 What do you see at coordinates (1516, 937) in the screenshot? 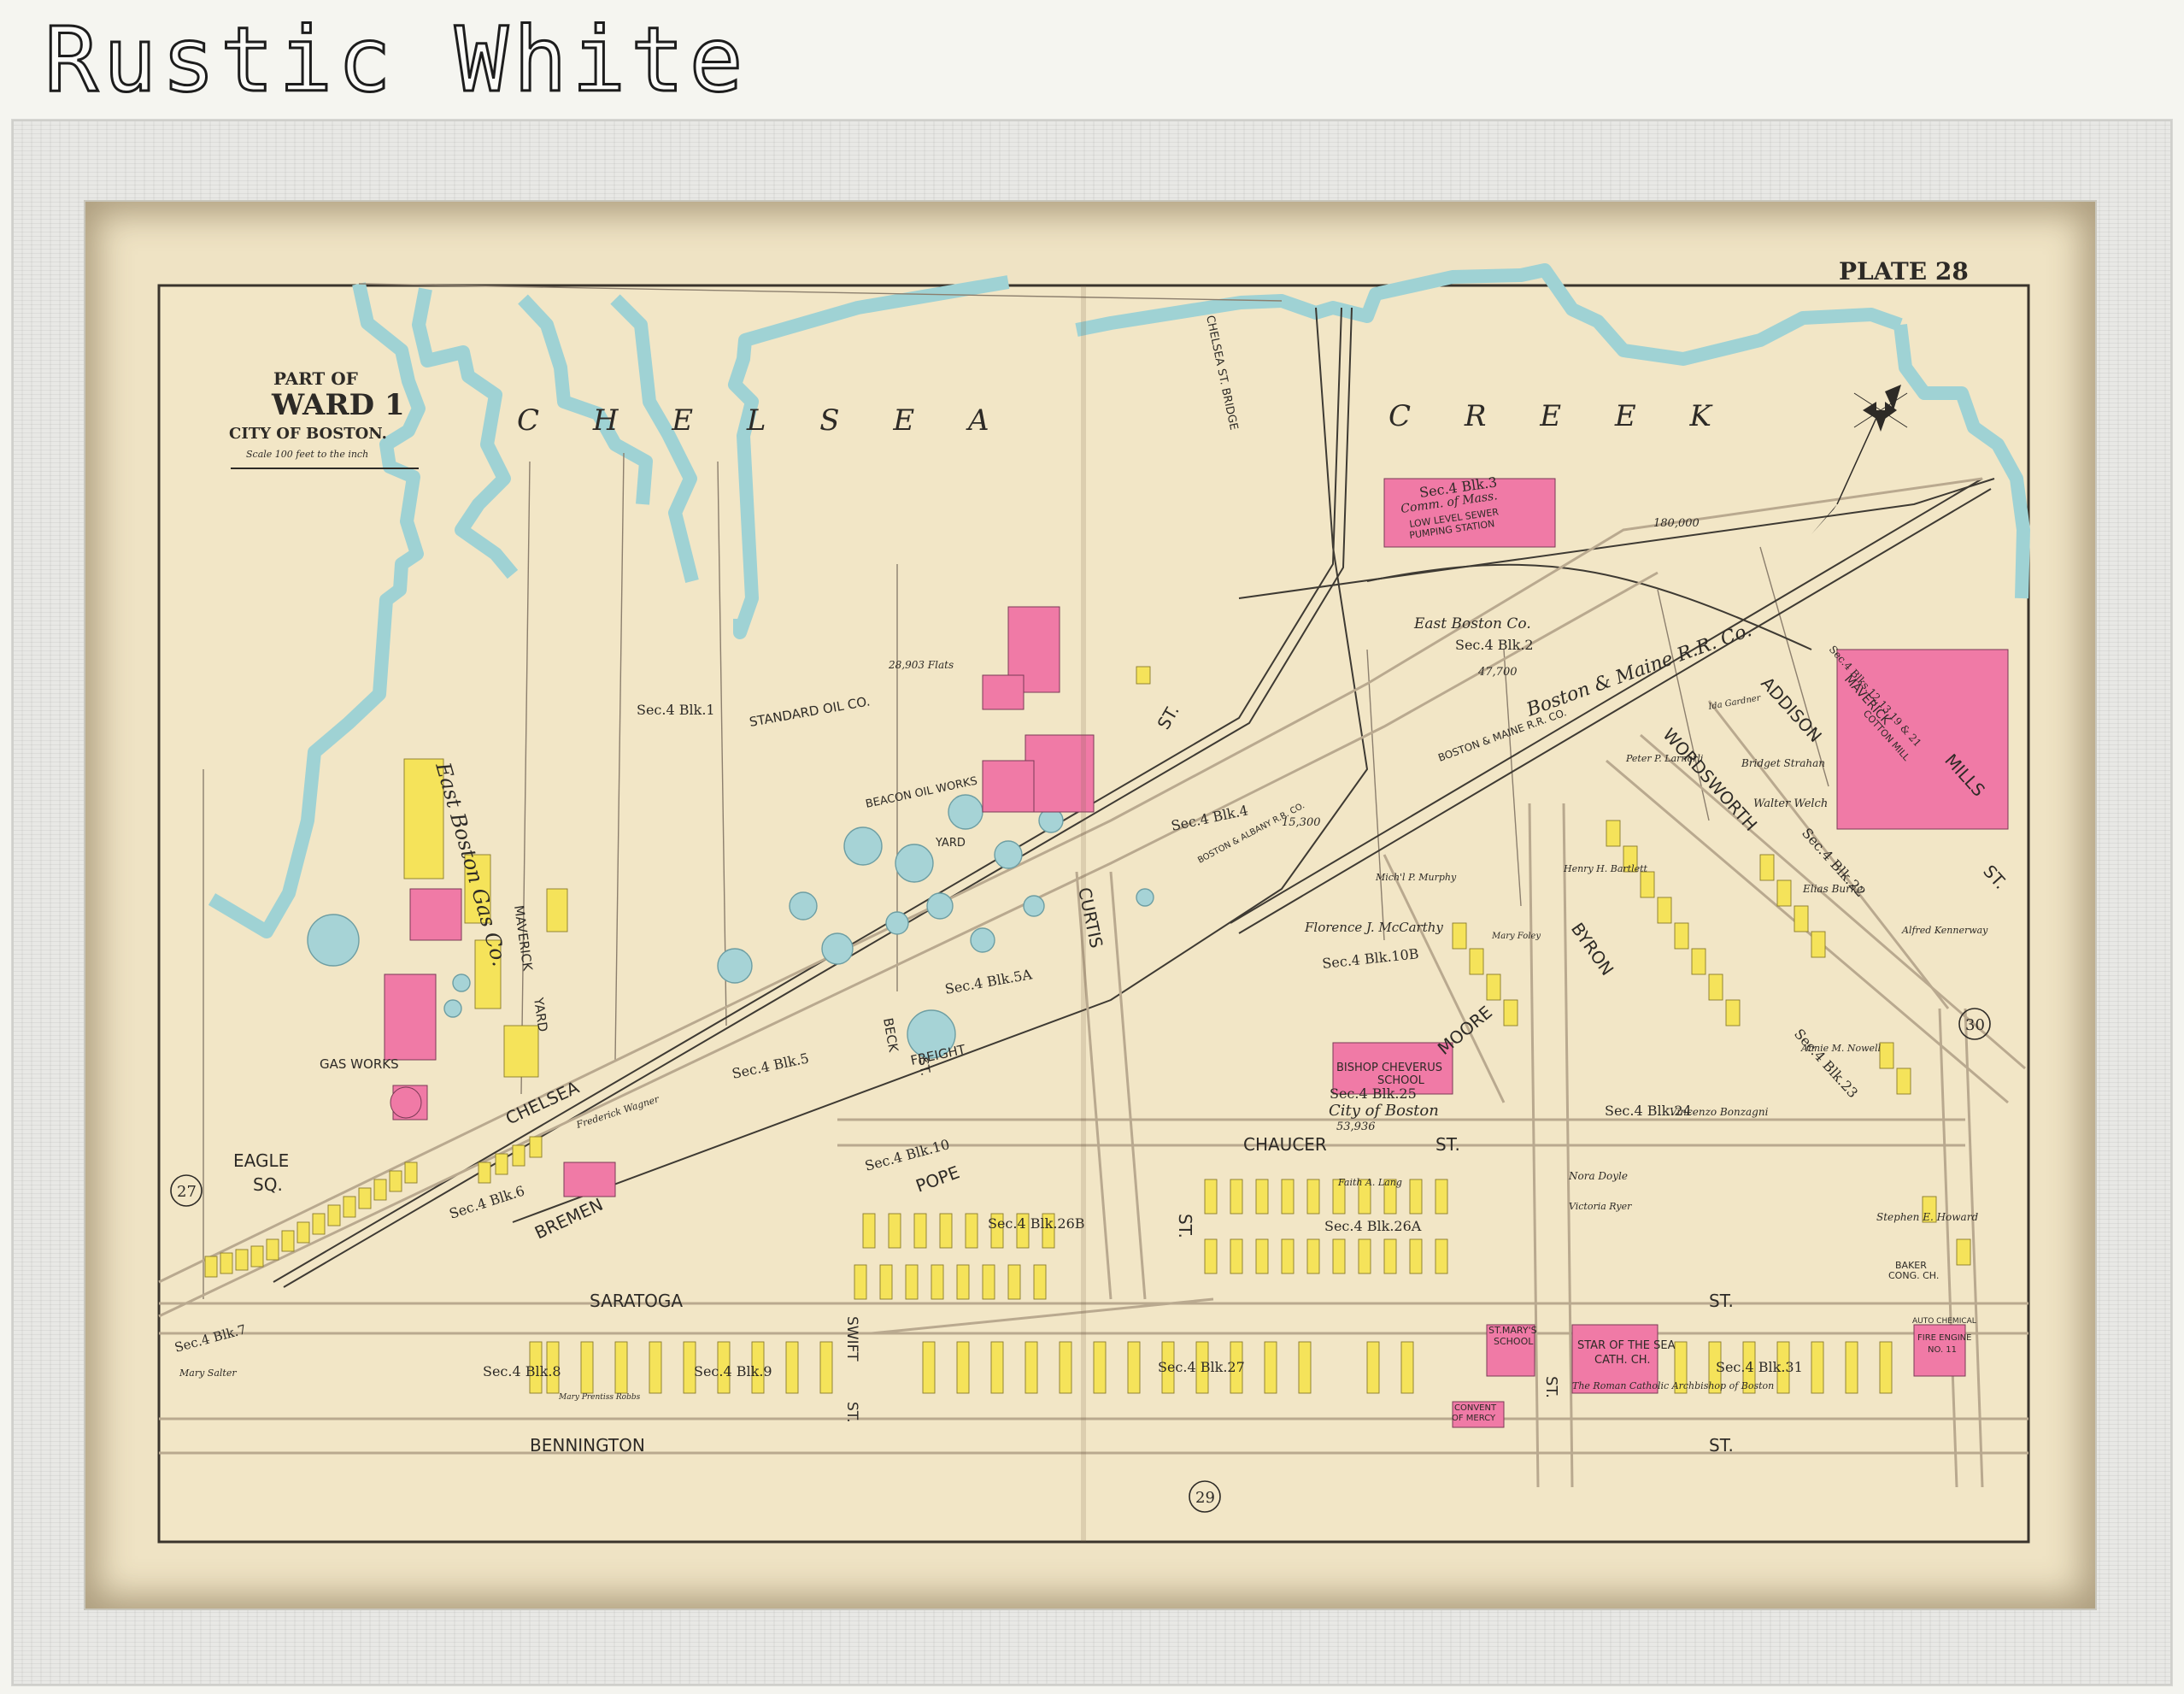
I see `owner-foley: Mary Foley` at bounding box center [1516, 937].